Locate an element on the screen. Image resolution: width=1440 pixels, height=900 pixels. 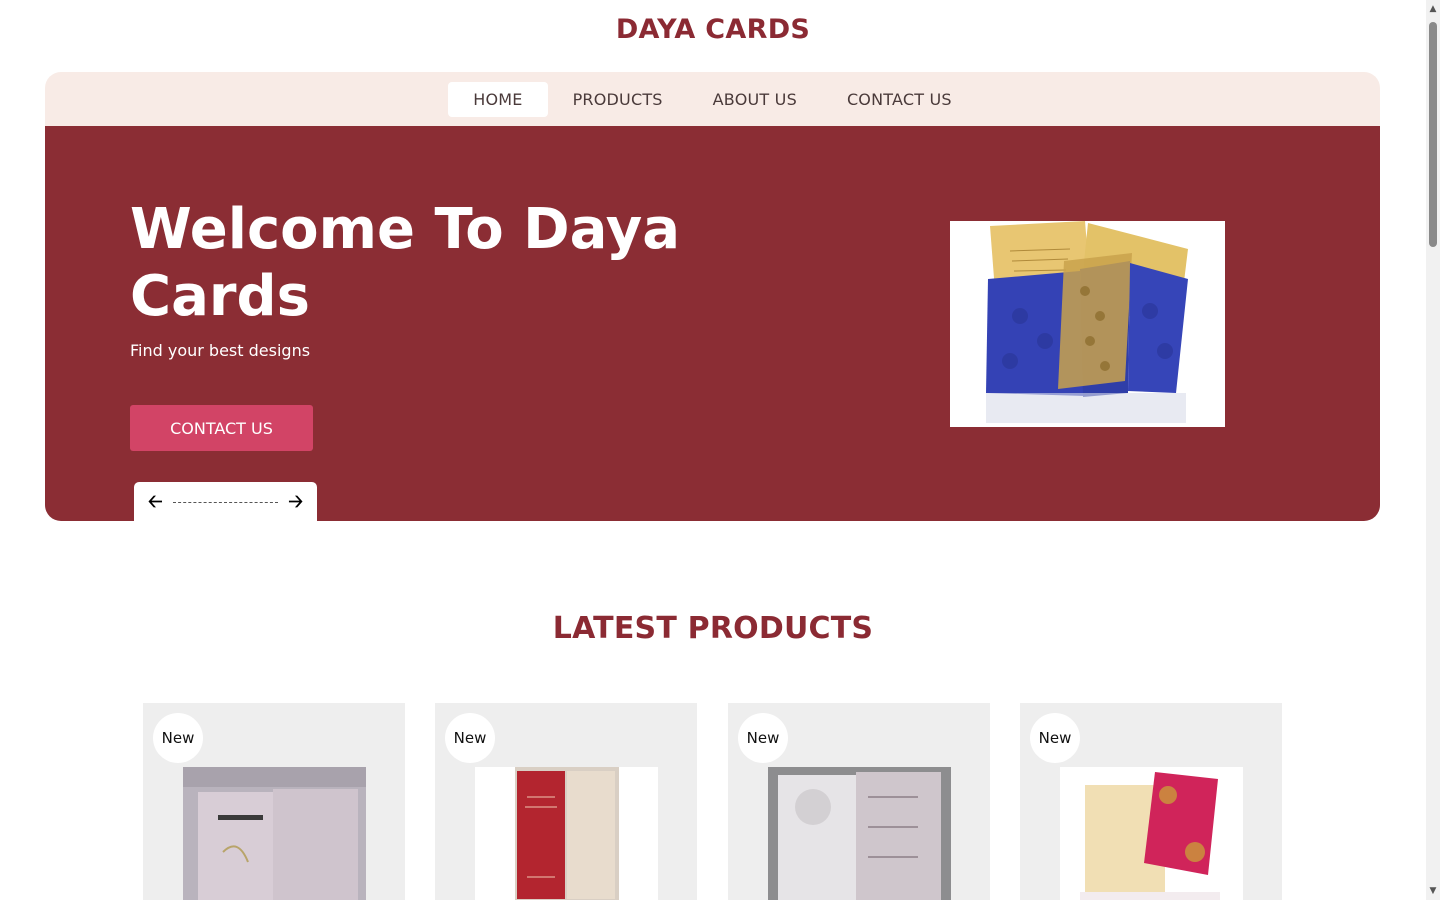
arrow-left-icon: 🡠 is located at coordinates (155, 502).